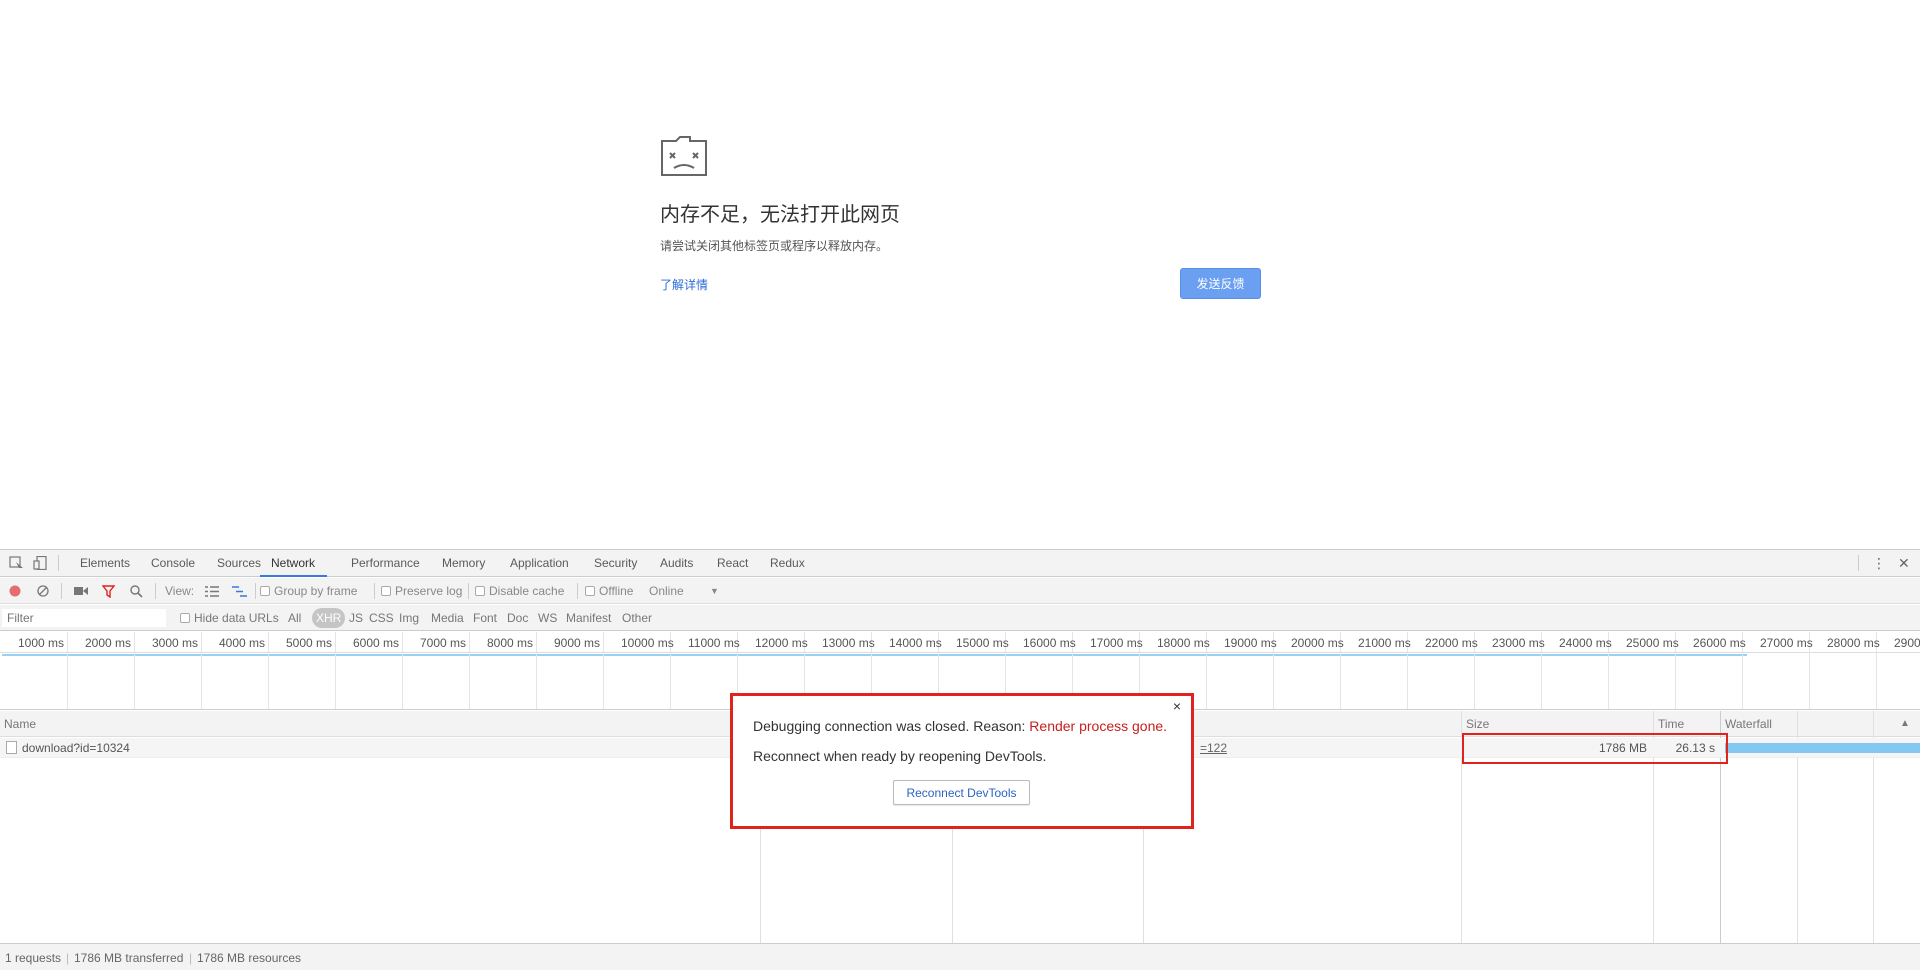  Describe the element at coordinates (1518, 643) in the screenshot. I see `timeline-tick-label: 23000 ms` at that location.